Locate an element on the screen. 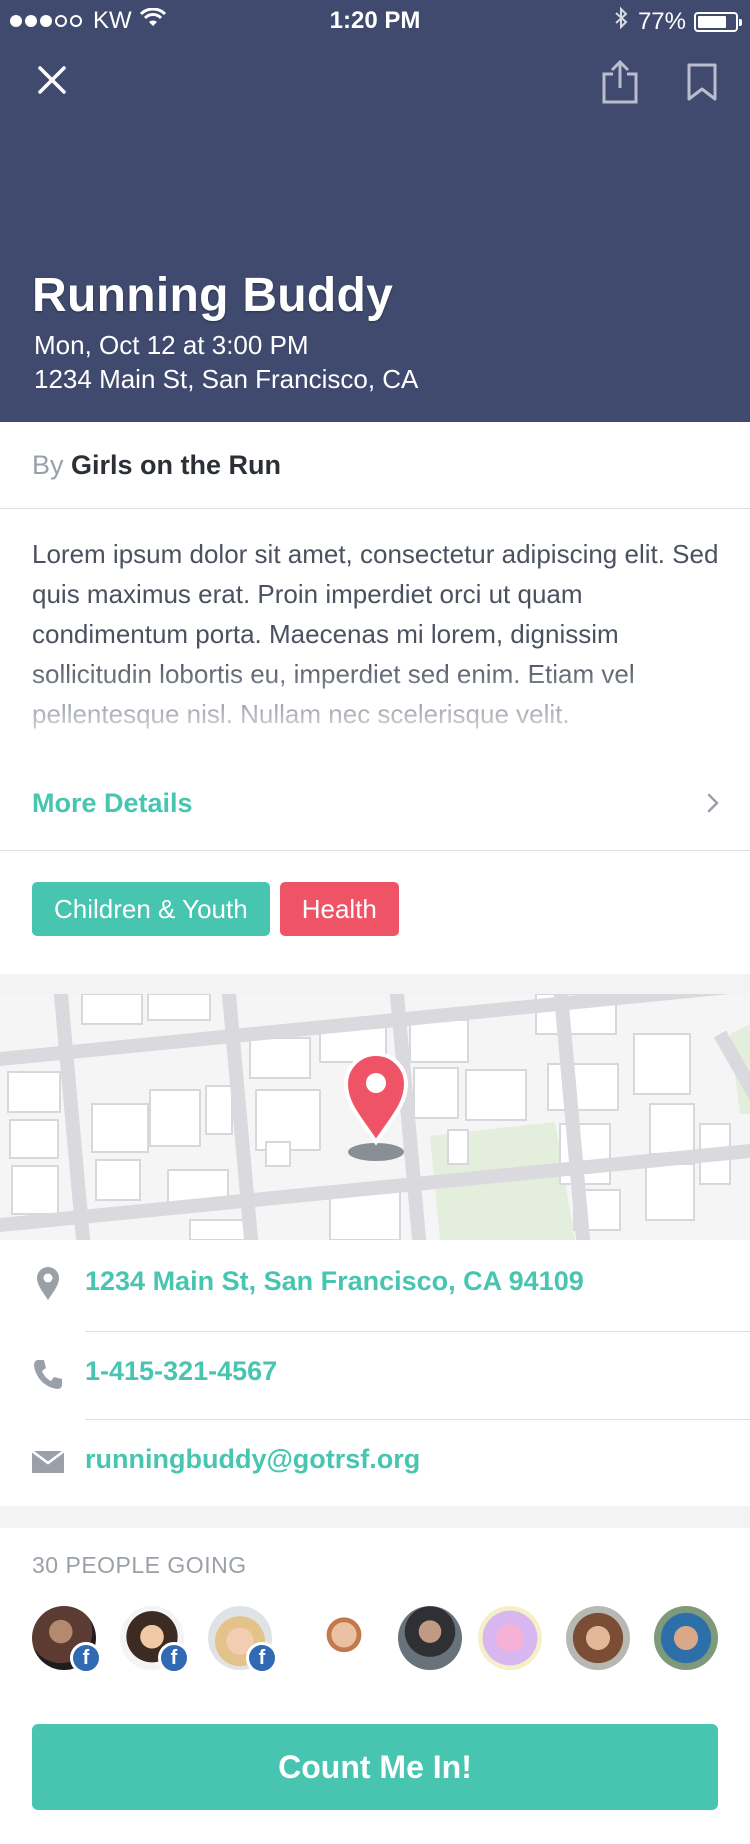 The height and width of the screenshot is (1844, 750). more-details-label: More Details is located at coordinates (112, 803).